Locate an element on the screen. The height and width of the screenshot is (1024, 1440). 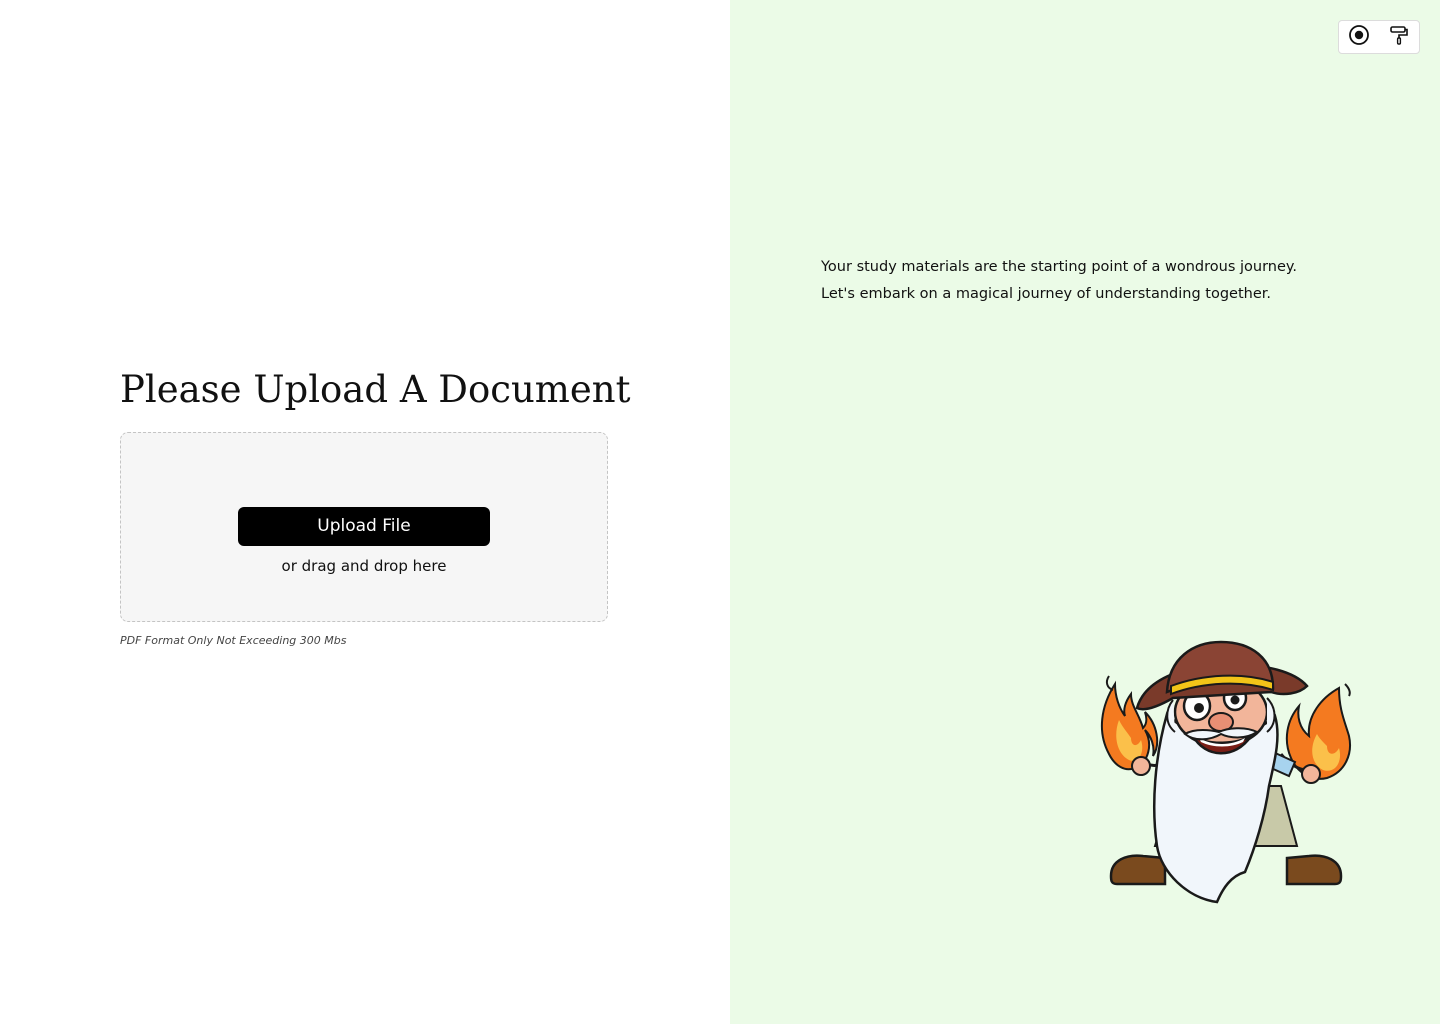
upload-file-button: Upload File is located at coordinates (364, 526).